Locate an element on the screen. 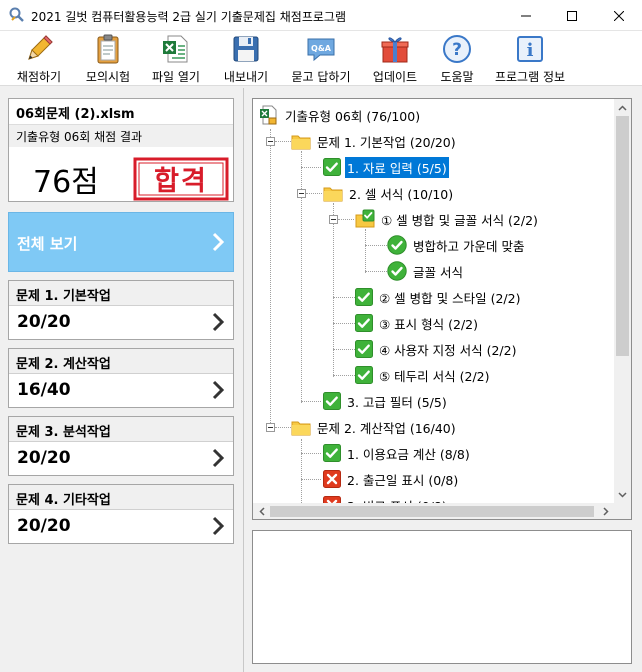 This screenshot has width=642, height=672. category-title: 문제 1. 기본작업 is located at coordinates (121, 293).